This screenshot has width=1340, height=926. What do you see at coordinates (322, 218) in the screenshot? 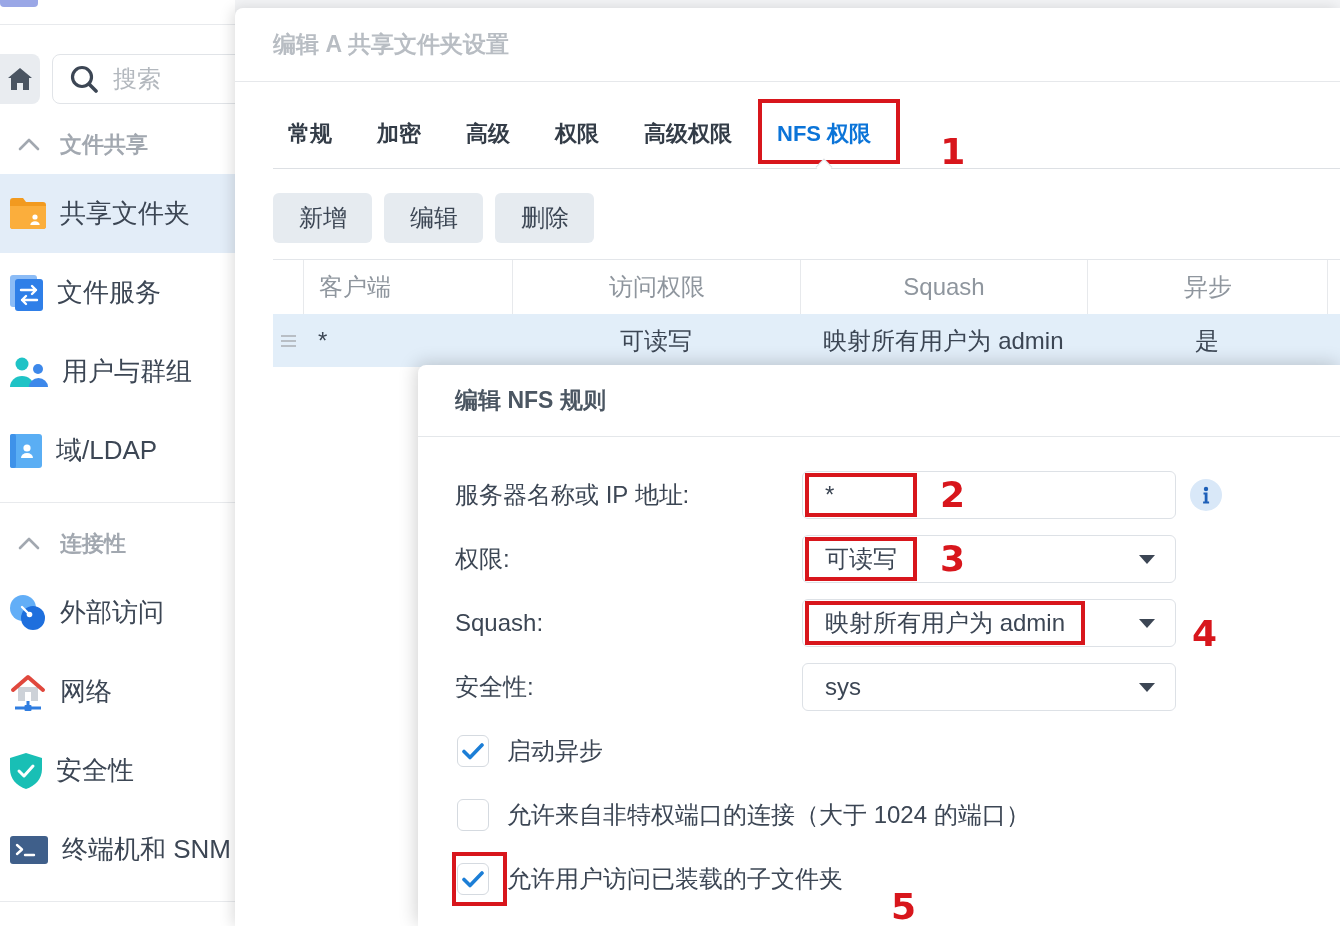
I see `toolbar-button: 新增` at bounding box center [322, 218].